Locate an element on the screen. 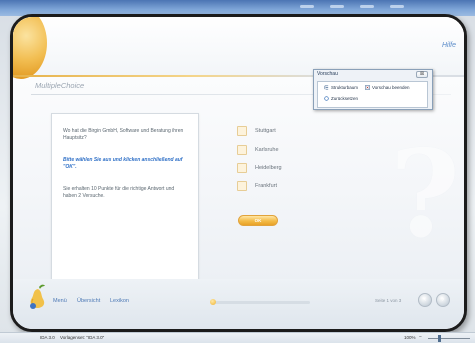 The height and width of the screenshot is (343, 475). zoom-out-icon: − is located at coordinates (420, 337).